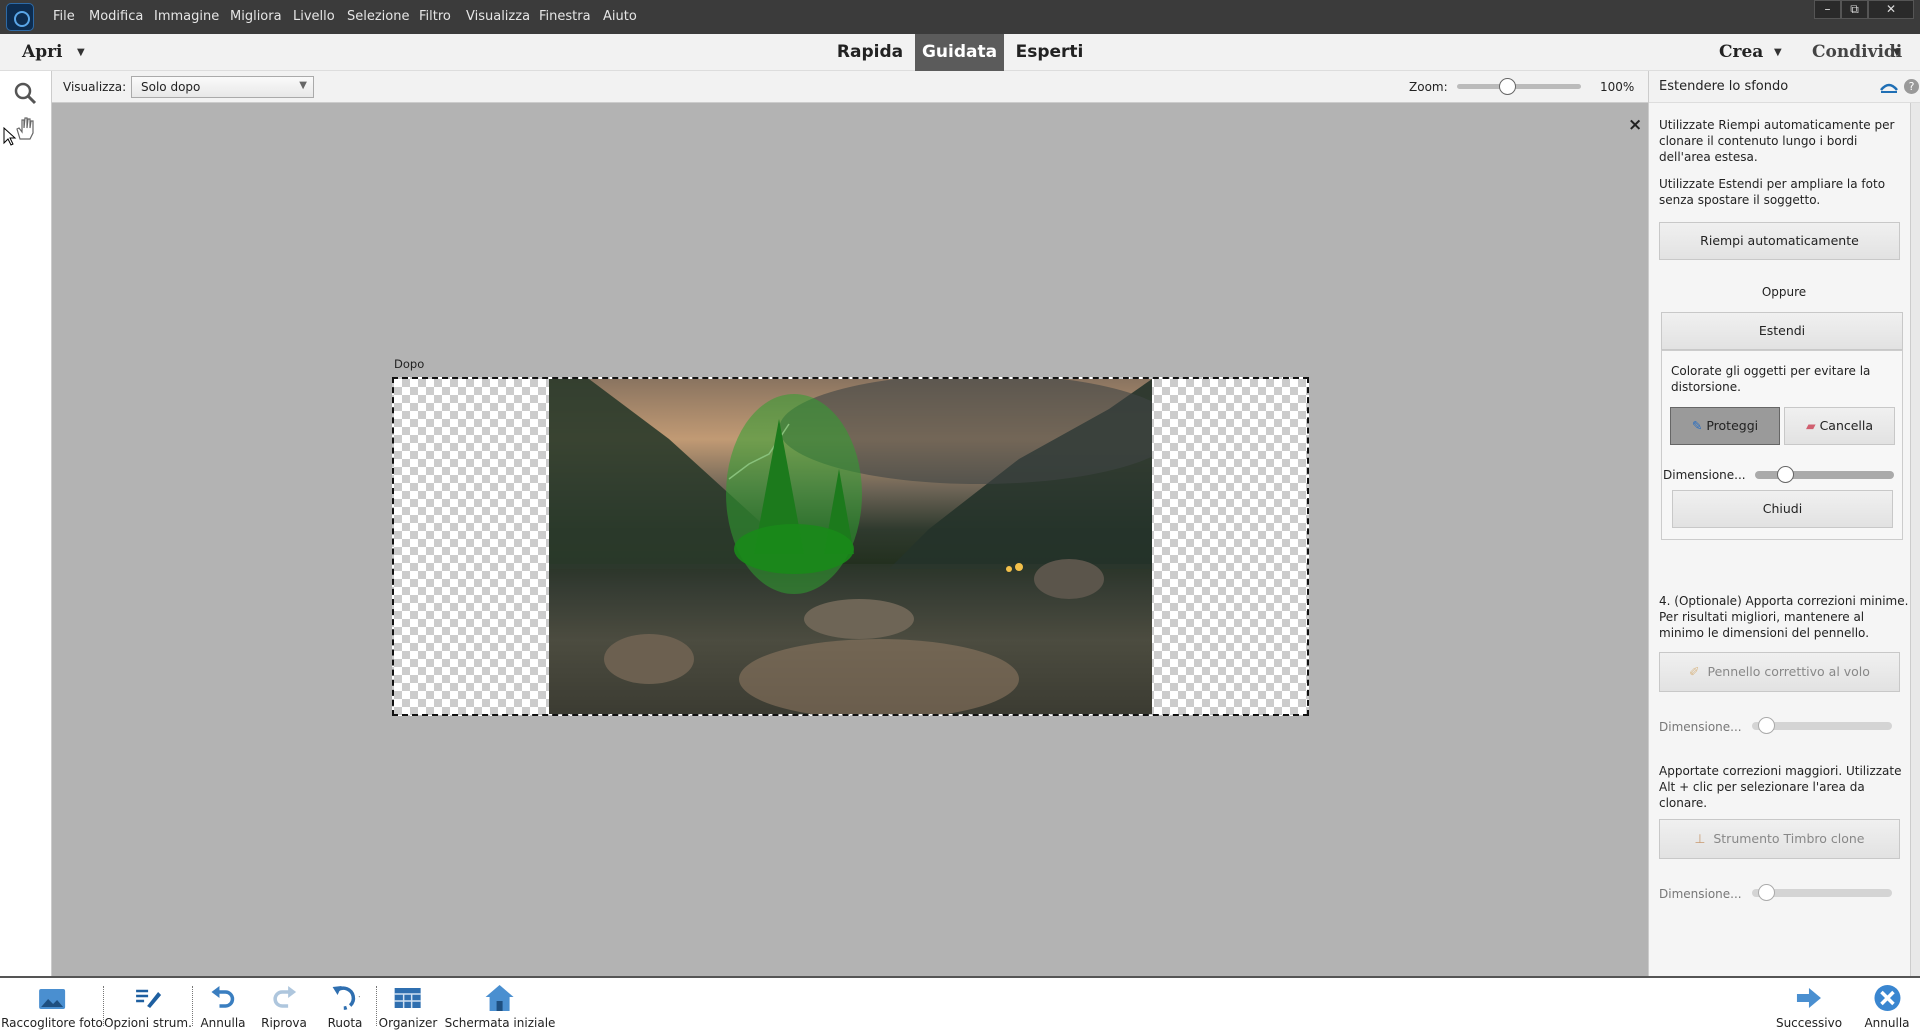  Describe the element at coordinates (1809, 1023) in the screenshot. I see `next-label: Successivo` at that location.